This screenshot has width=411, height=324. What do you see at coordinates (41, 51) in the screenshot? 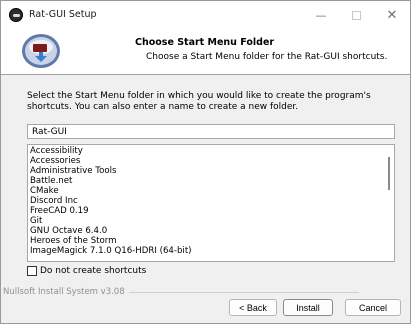
I see `setup-globe-icon` at bounding box center [41, 51].